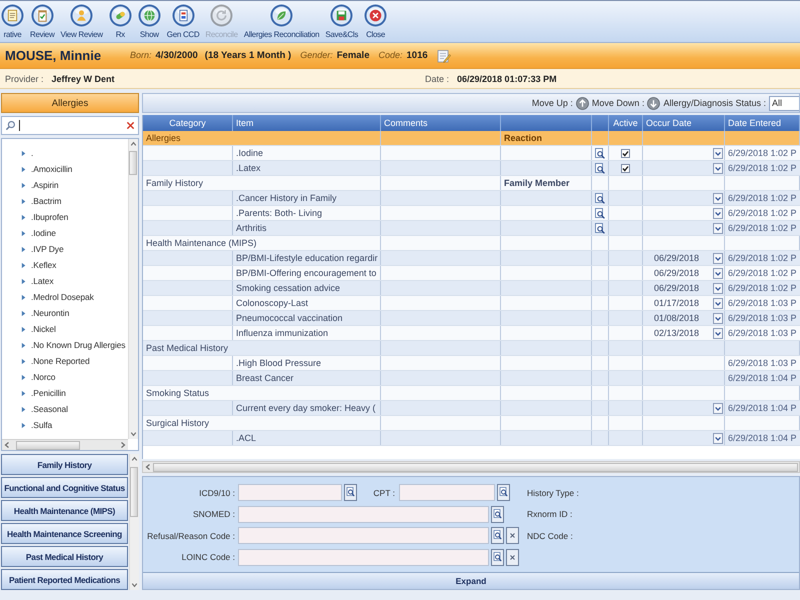 This screenshot has width=800, height=600. I want to click on clear-icon, so click(130, 125).